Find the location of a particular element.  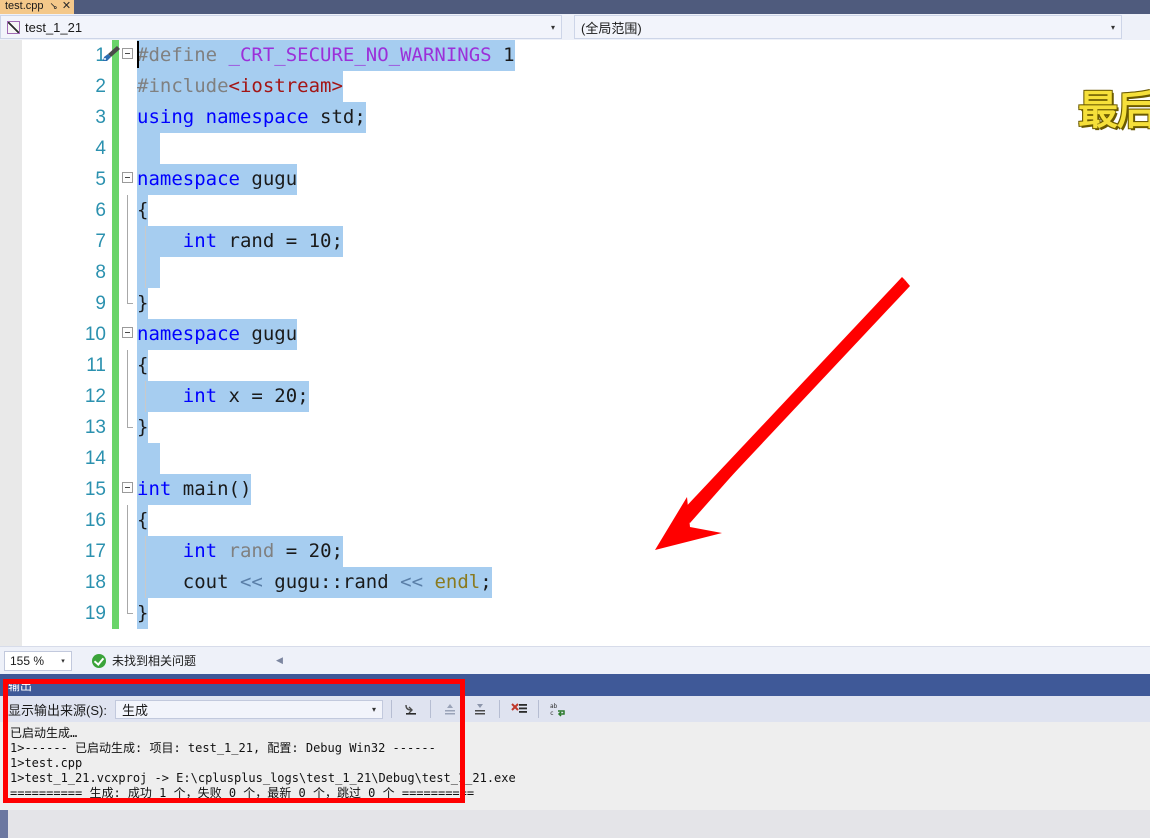

tab-test-cpp: test.cpp ⊸ ✕ is located at coordinates (37, 7).